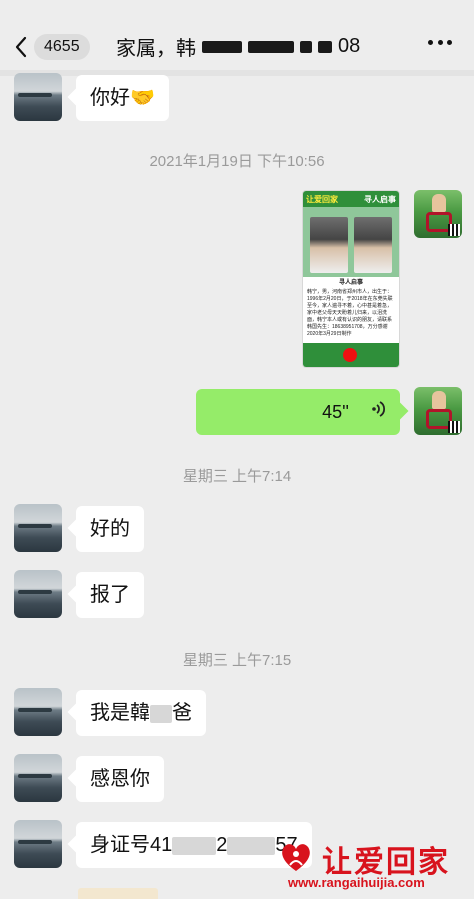 This screenshot has height=899, width=474. I want to click on chat-header: 4655 家属，韩 08, so click(237, 35).